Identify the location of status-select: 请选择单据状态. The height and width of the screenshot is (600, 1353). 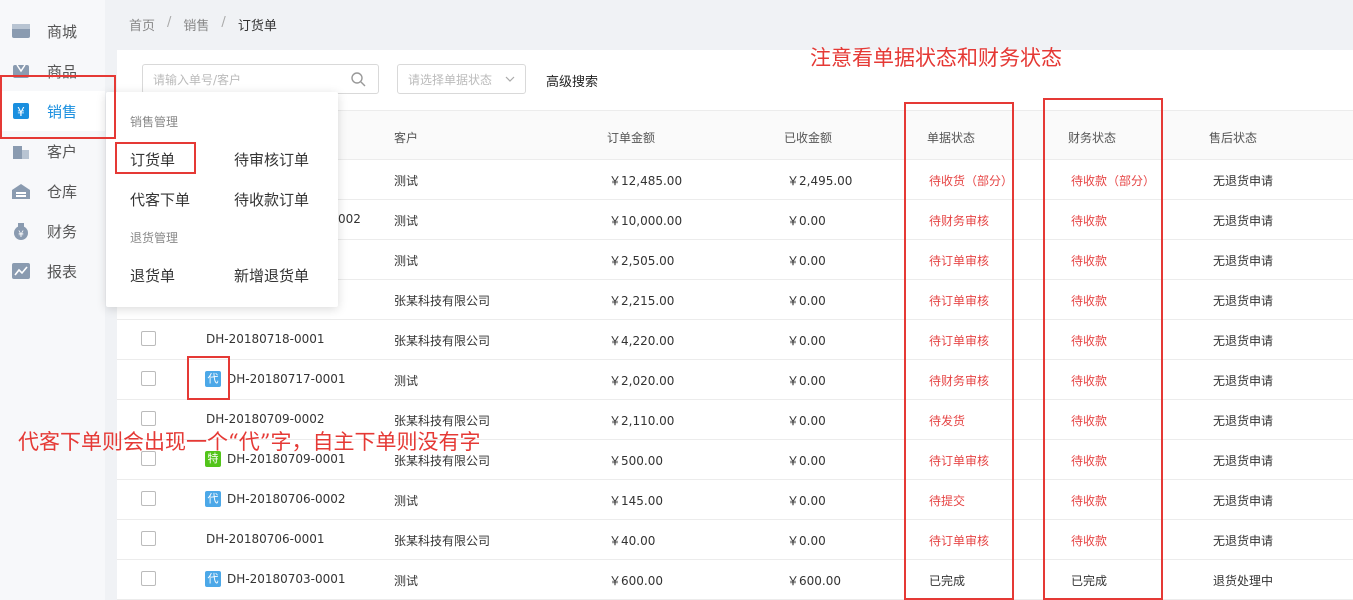
(461, 79).